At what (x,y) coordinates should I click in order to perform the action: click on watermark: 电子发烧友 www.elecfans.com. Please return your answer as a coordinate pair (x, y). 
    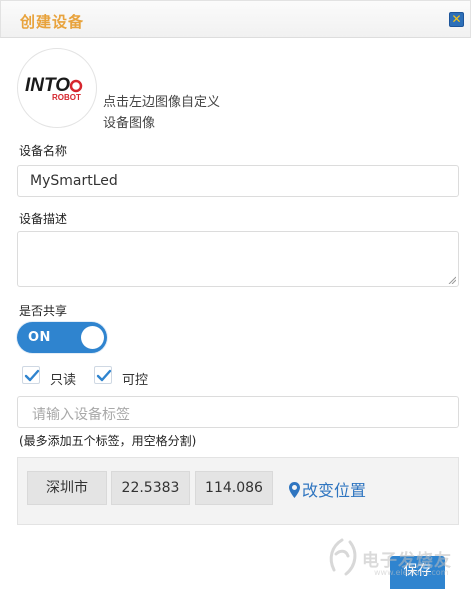
    Looking at the image, I should click on (396, 557).